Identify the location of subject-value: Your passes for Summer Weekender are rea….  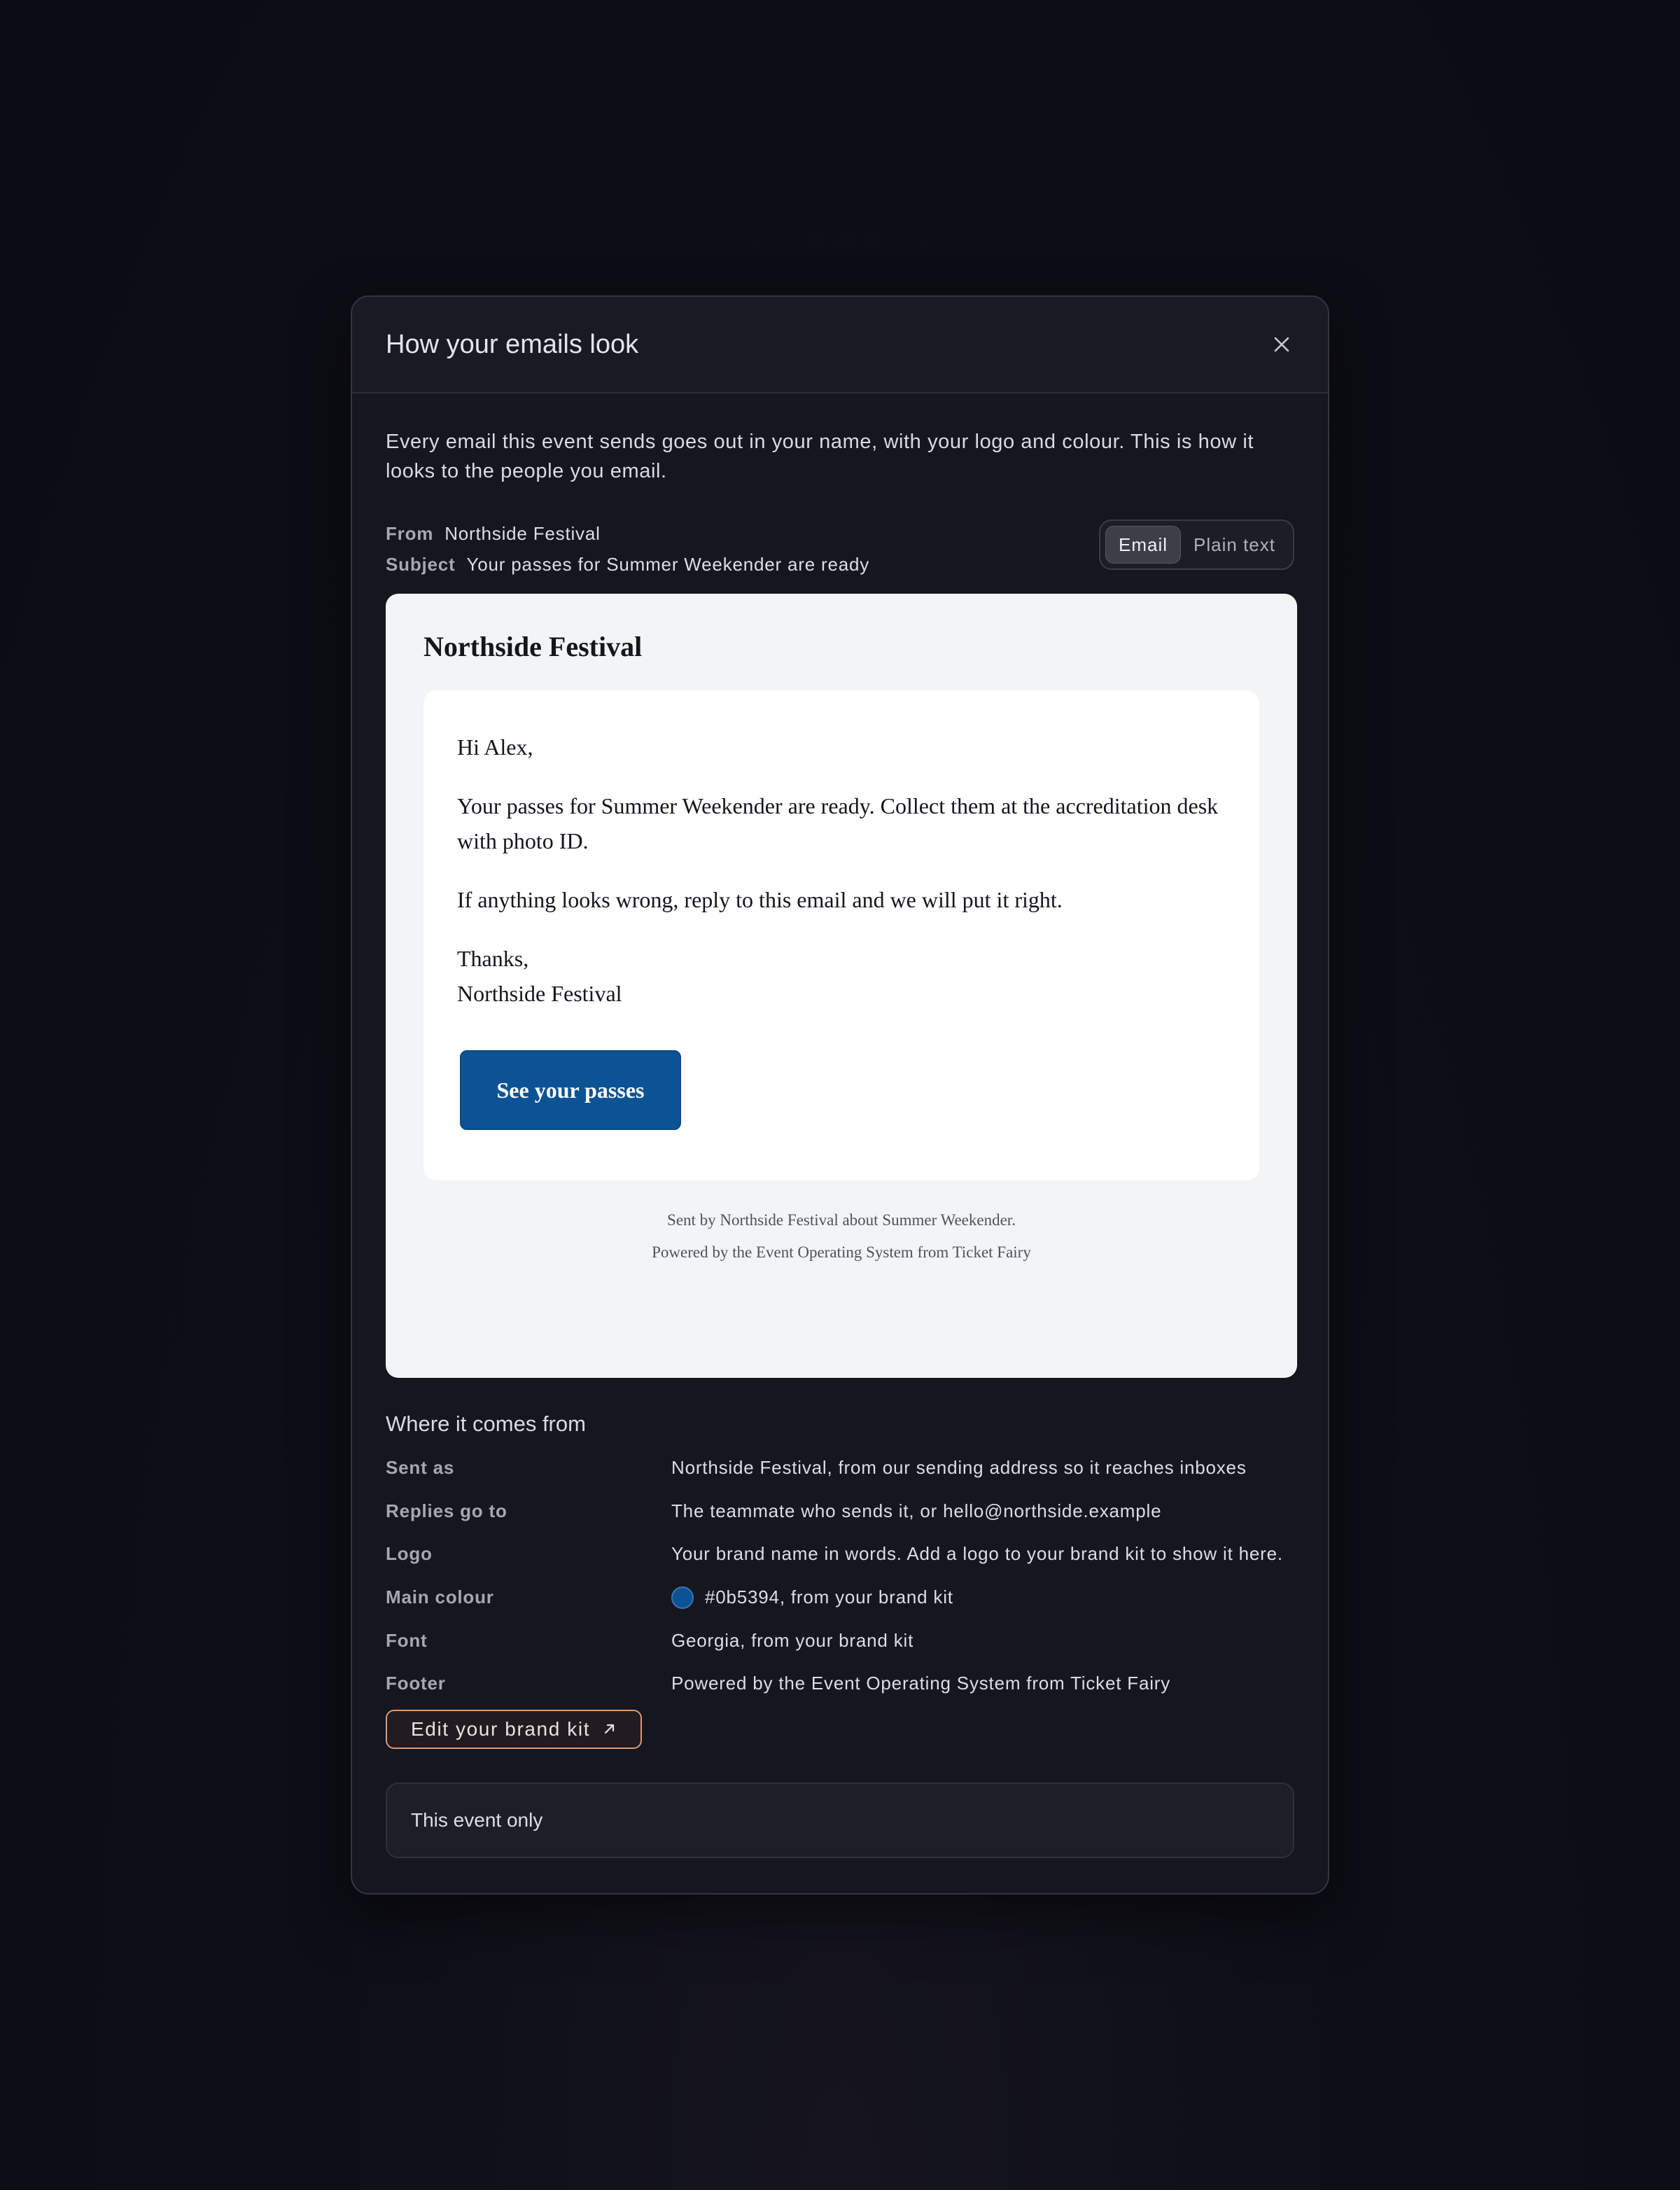
(668, 564).